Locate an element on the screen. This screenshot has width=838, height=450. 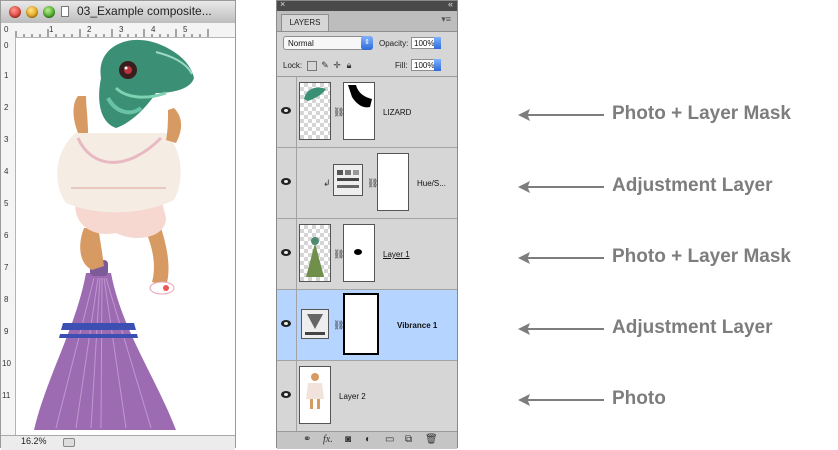
annotation-photo-mask-2: Photo + Layer Mask is located at coordinates (677, 258).